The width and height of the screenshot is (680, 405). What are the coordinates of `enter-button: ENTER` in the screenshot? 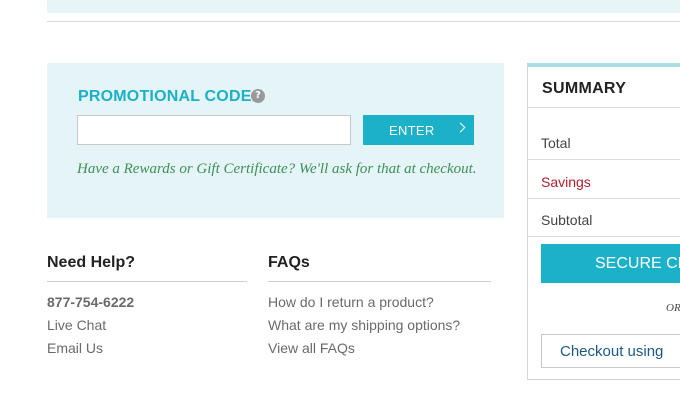 It's located at (418, 130).